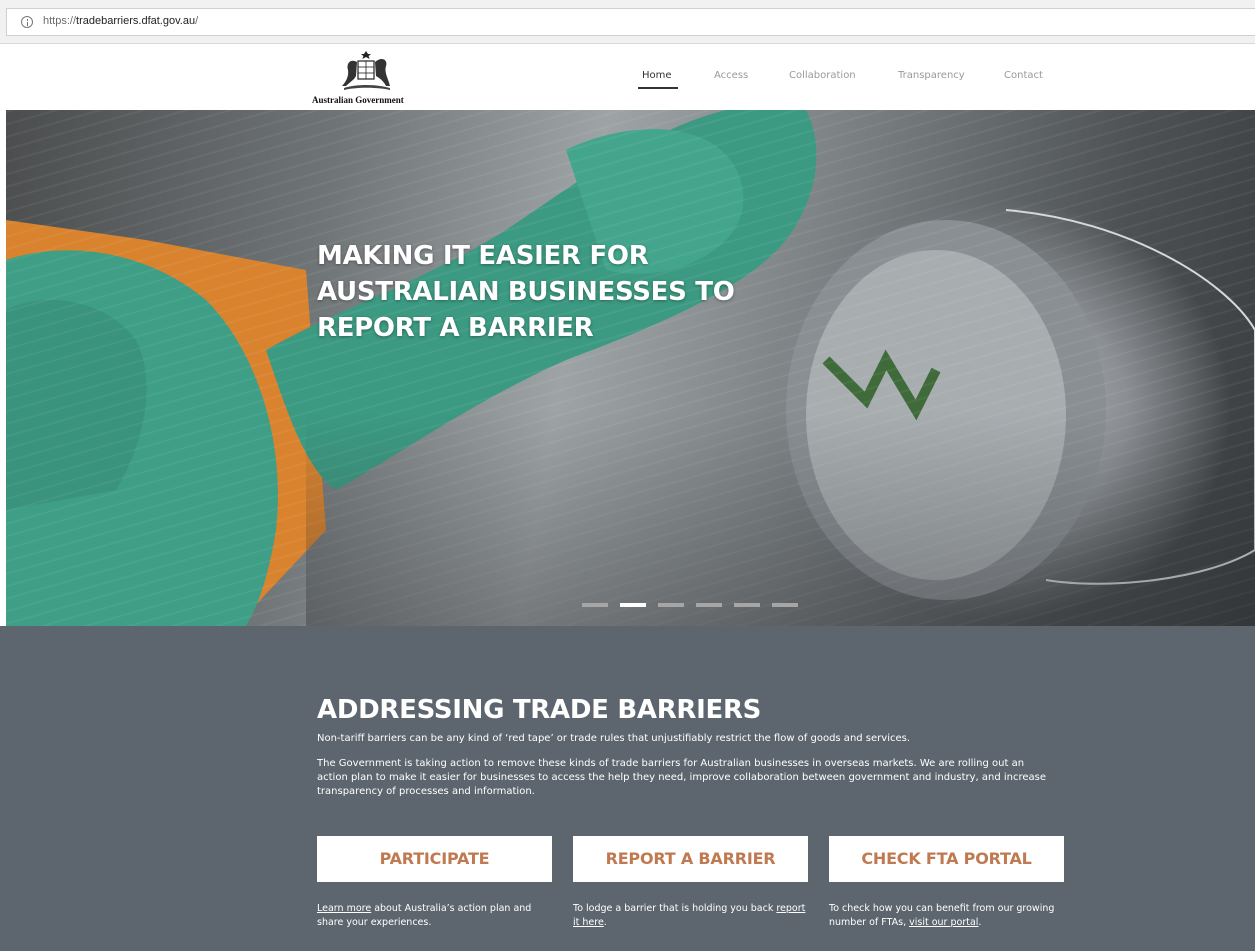  I want to click on nav-transparency: Transparency, so click(931, 75).